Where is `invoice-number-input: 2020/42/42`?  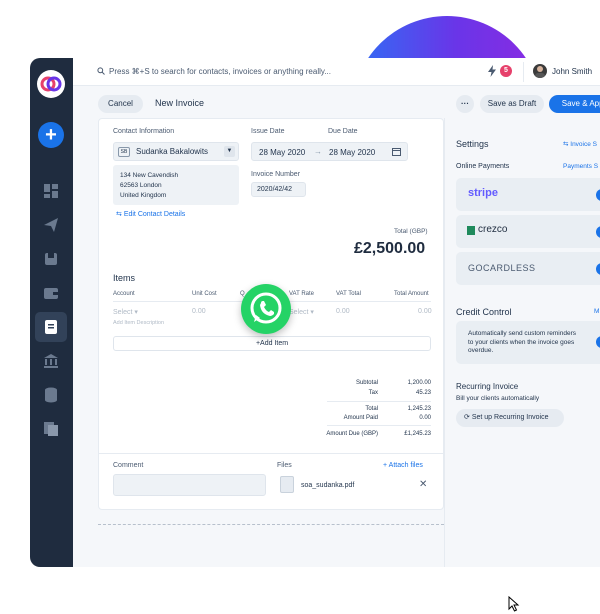
invoice-number-input: 2020/42/42 is located at coordinates (278, 189).